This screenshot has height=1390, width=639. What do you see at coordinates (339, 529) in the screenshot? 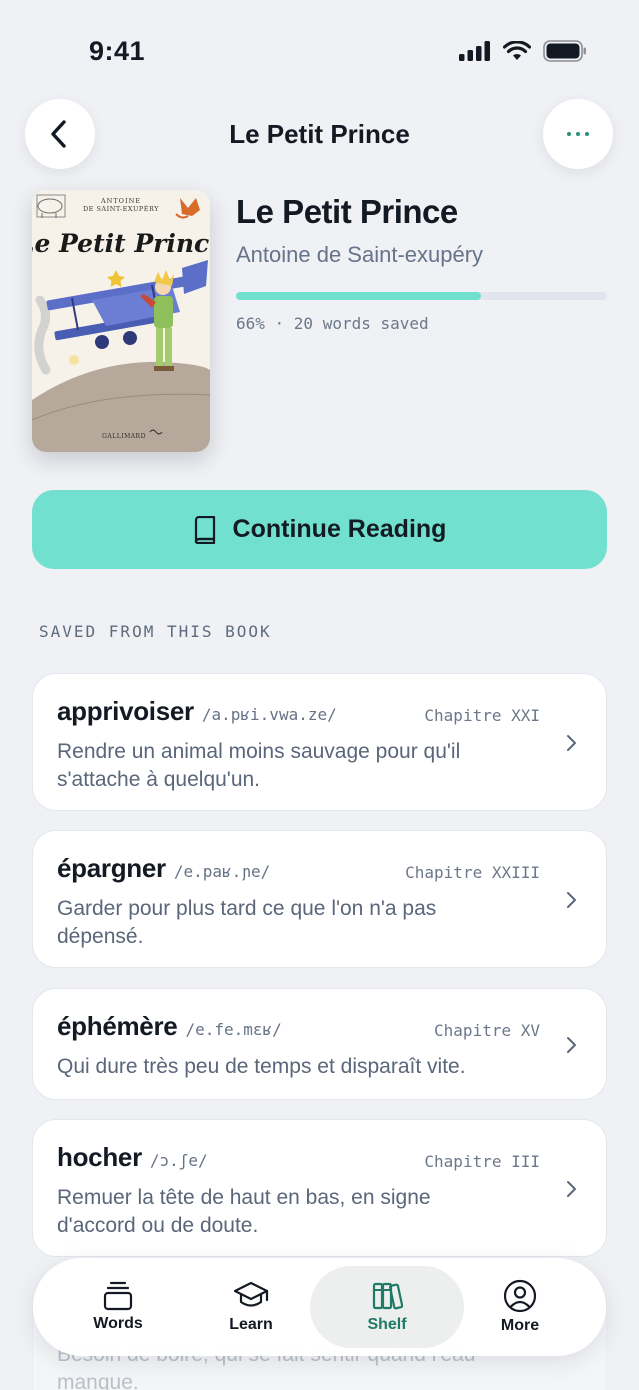
I see `continue-reading-label: Continue Reading` at bounding box center [339, 529].